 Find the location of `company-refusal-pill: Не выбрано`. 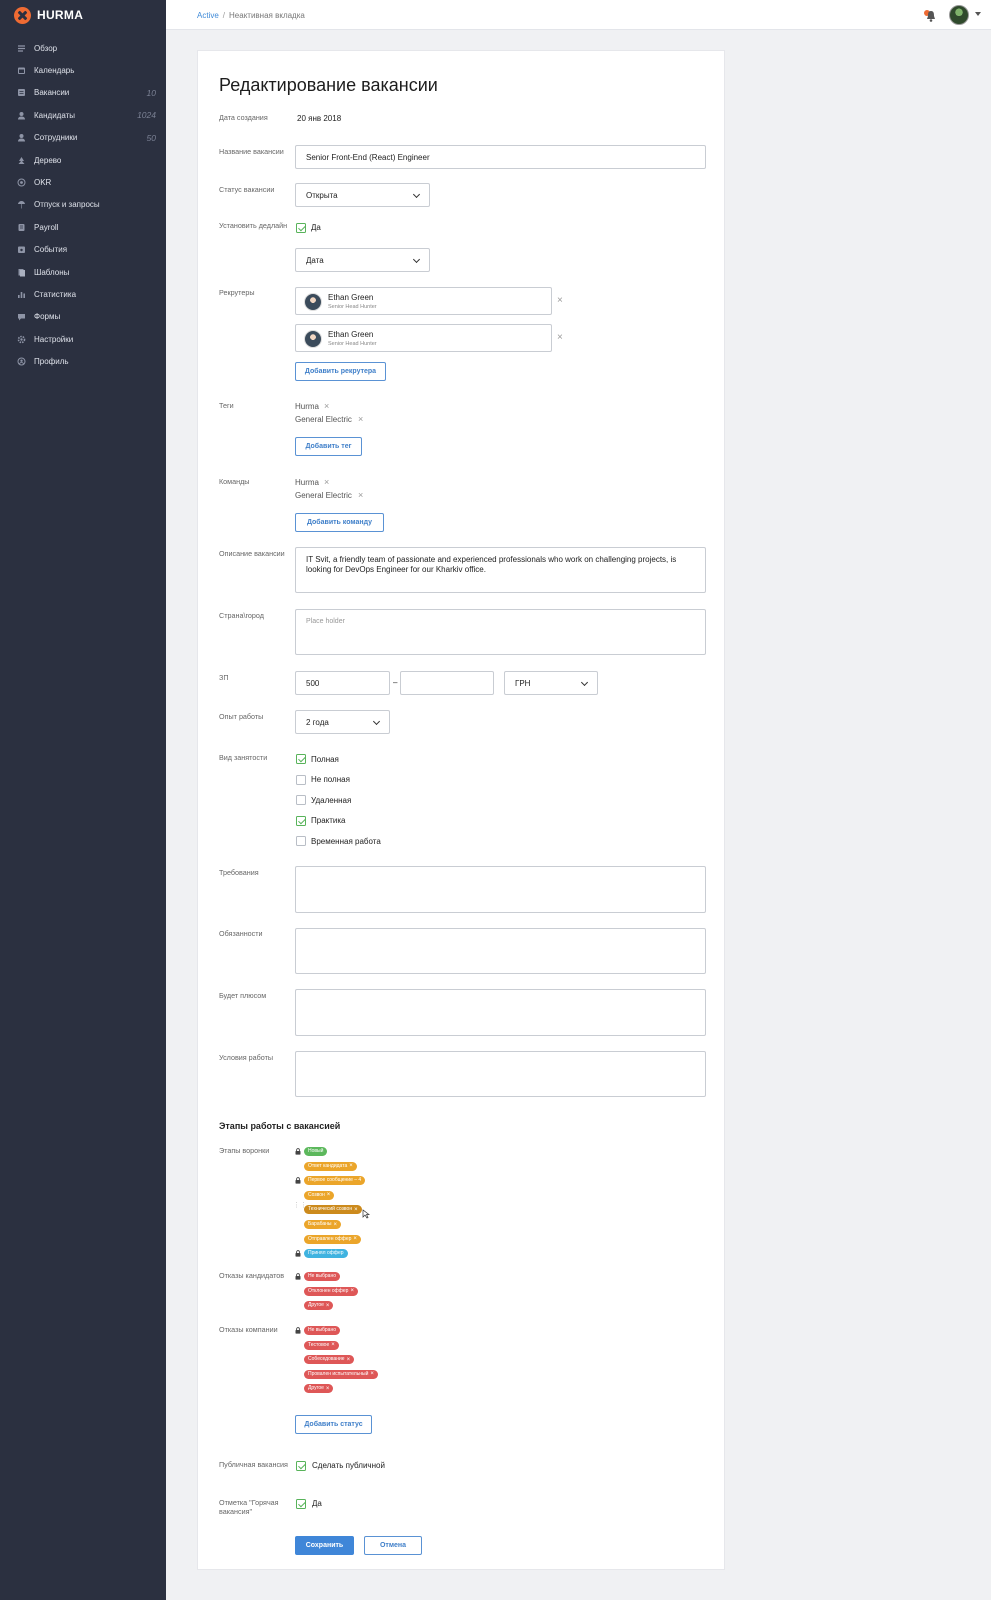

company-refusal-pill: Не выбрано is located at coordinates (322, 1330).